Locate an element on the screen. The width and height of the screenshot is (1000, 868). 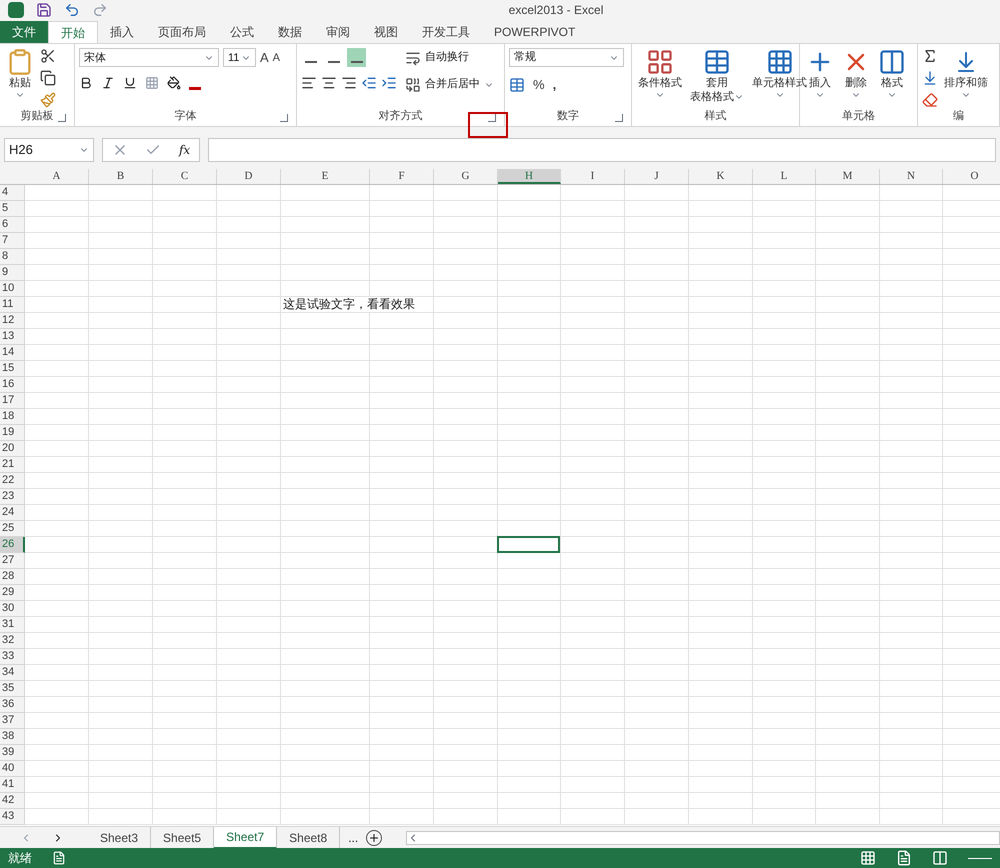
row-header: 28 is located at coordinates (12, 577).